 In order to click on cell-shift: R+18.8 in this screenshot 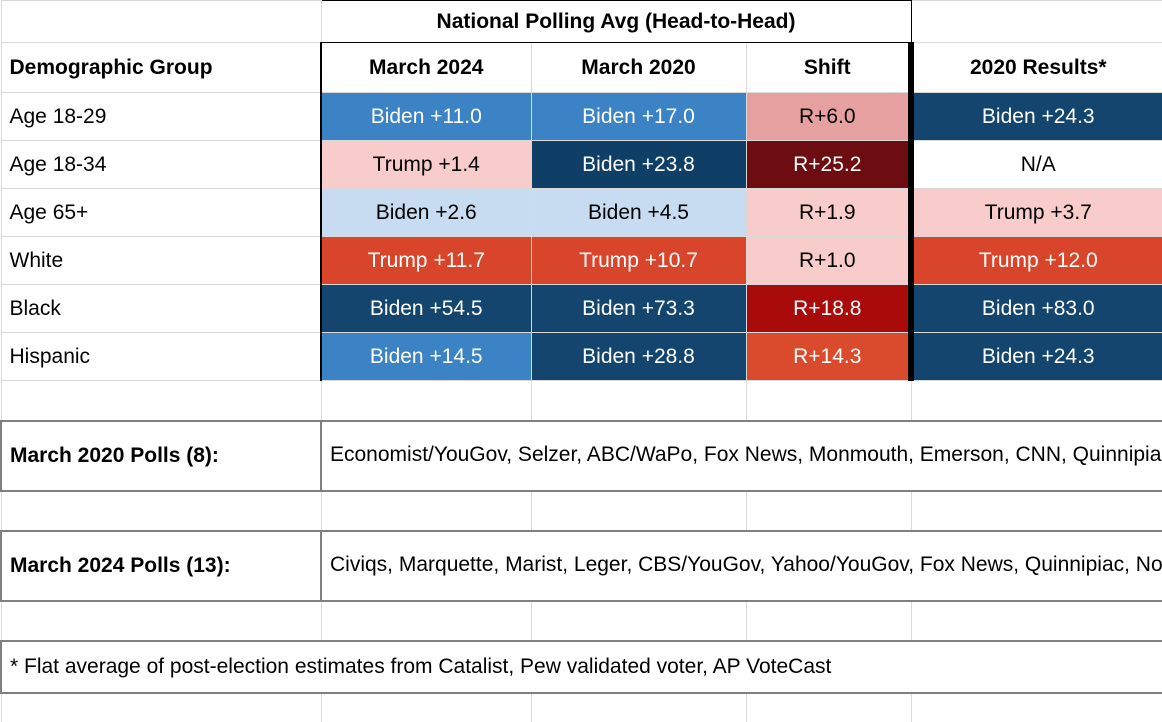, I will do `click(828, 308)`.